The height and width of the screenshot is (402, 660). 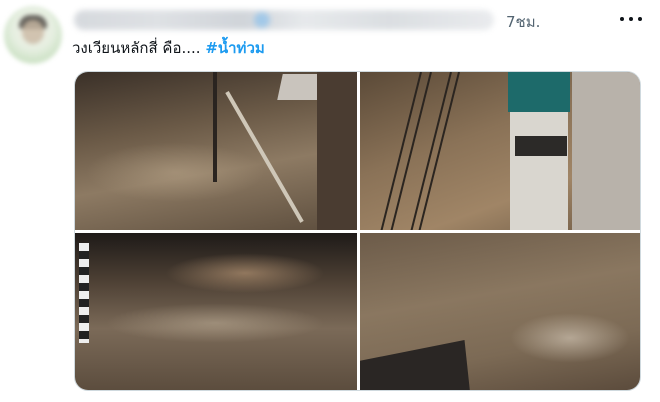 I want to click on avatar, so click(x=33, y=35).